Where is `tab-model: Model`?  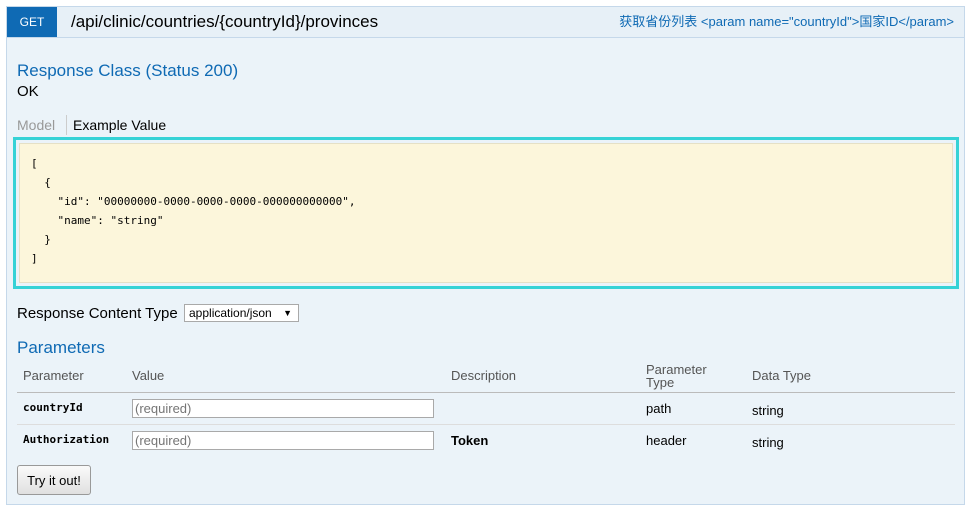
tab-model: Model is located at coordinates (36, 125).